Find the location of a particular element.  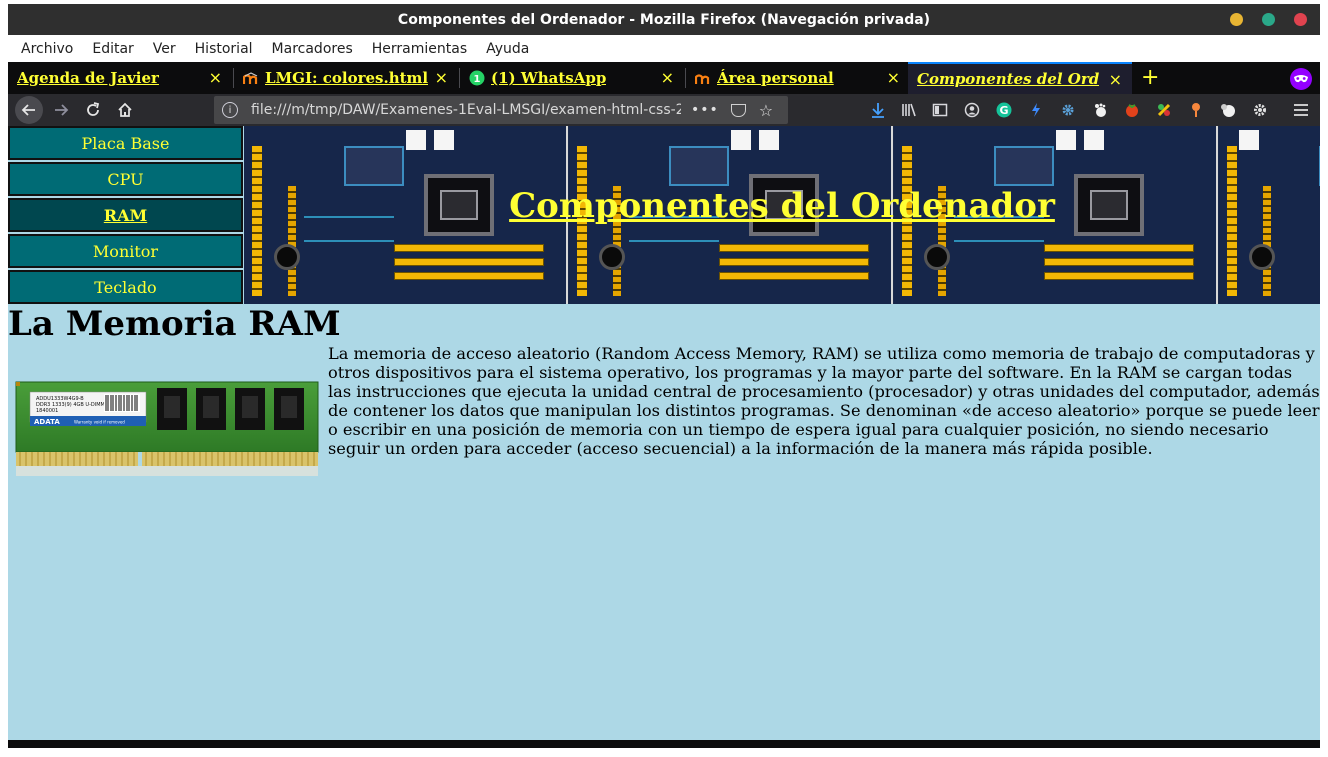

ram-label-line3: 1840001 is located at coordinates (47, 411).